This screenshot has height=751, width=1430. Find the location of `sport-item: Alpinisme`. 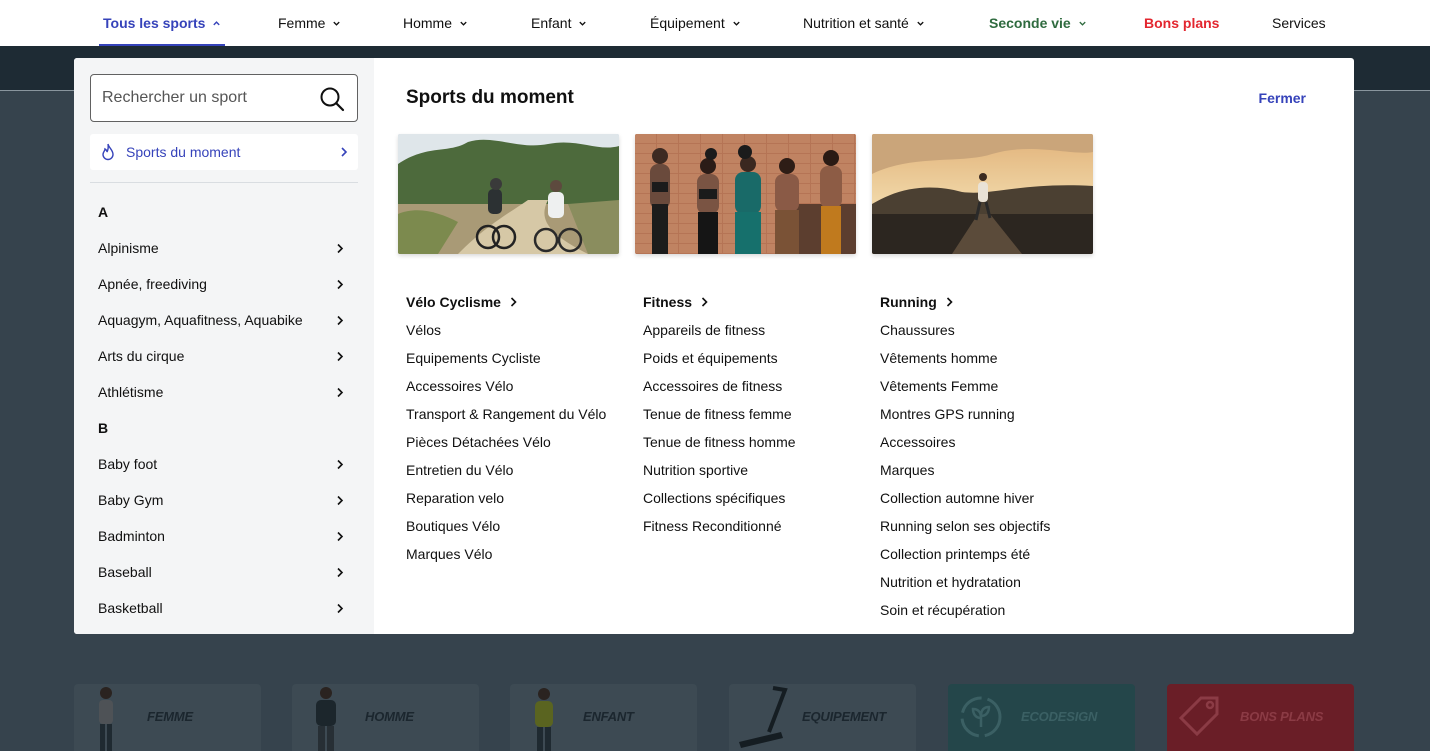

sport-item: Alpinisme is located at coordinates (224, 248).